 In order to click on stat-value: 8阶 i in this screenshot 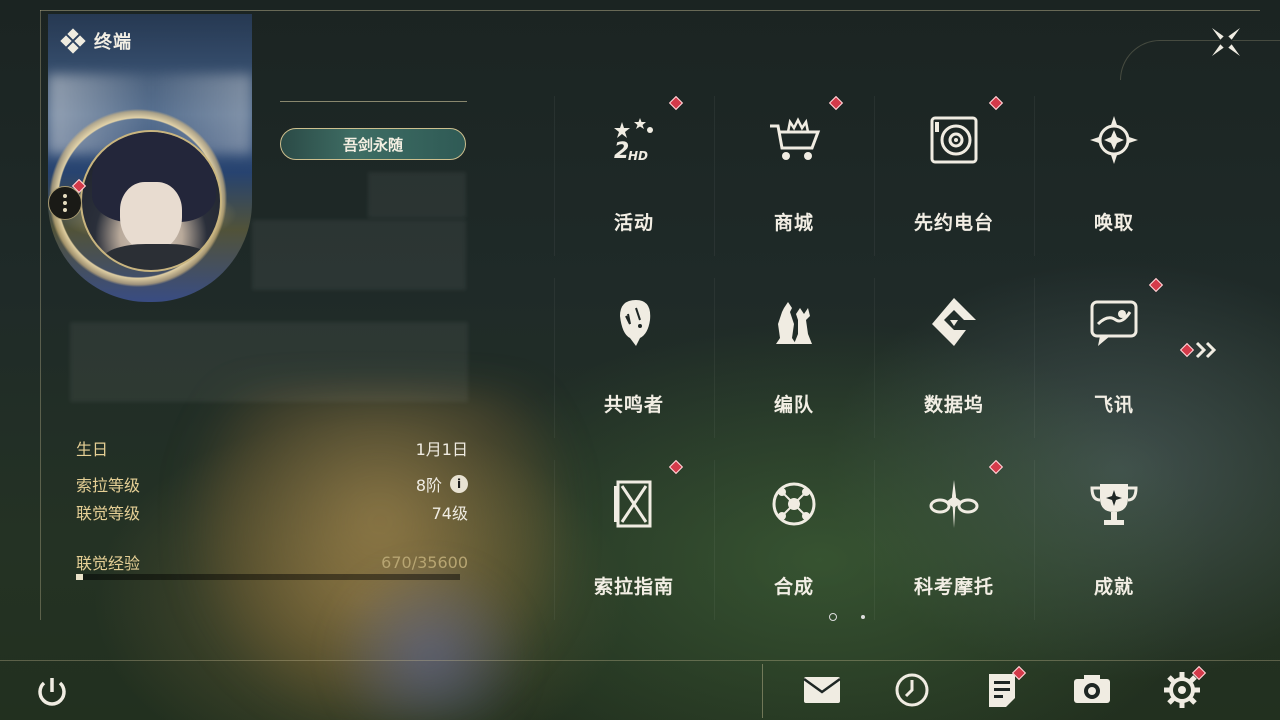, I will do `click(442, 484)`.